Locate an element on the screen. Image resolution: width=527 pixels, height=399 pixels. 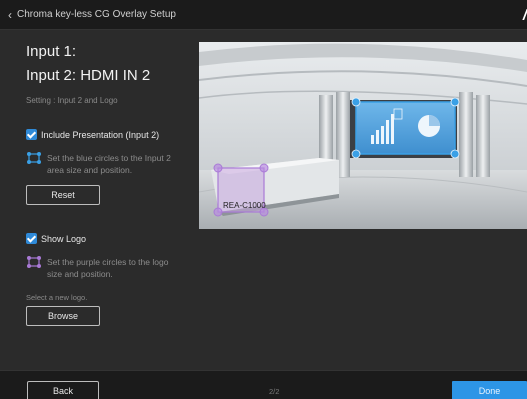
show-logo-checkbox: Show Logo is located at coordinates (56, 238).